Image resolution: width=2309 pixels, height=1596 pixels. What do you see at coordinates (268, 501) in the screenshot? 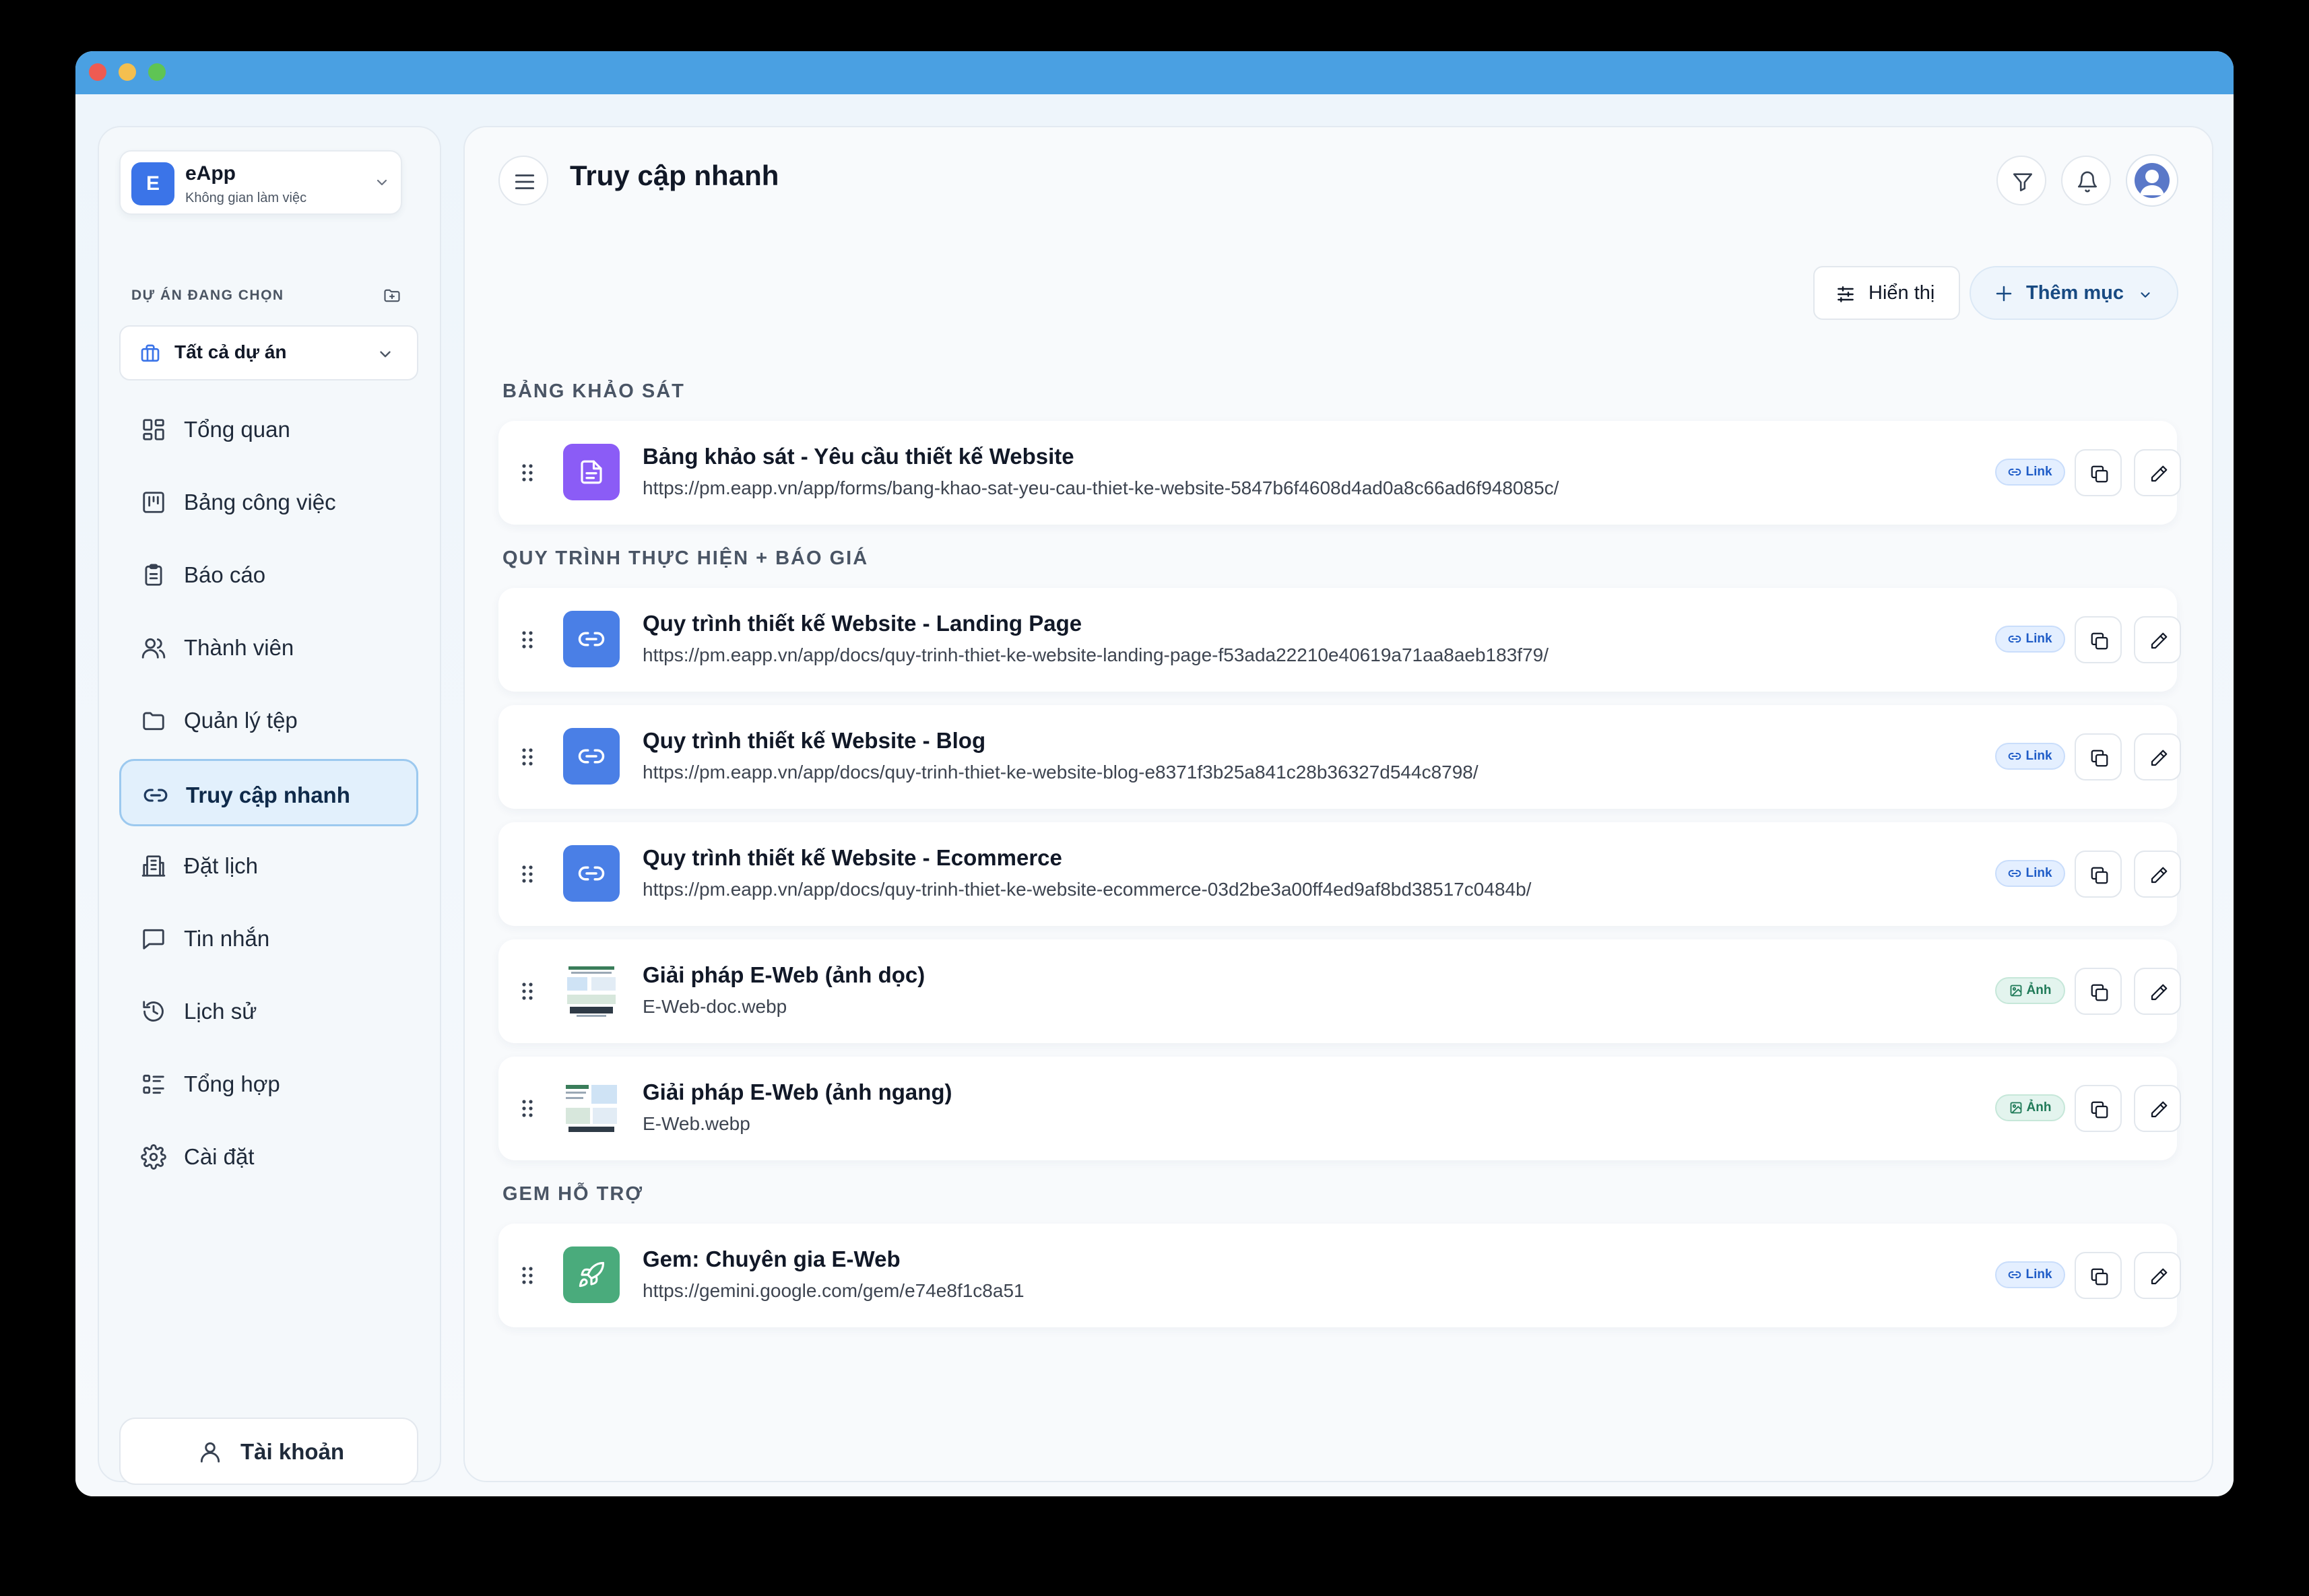
I see `sidebar-item-bang-cong-viec: Bảng công việc` at bounding box center [268, 501].